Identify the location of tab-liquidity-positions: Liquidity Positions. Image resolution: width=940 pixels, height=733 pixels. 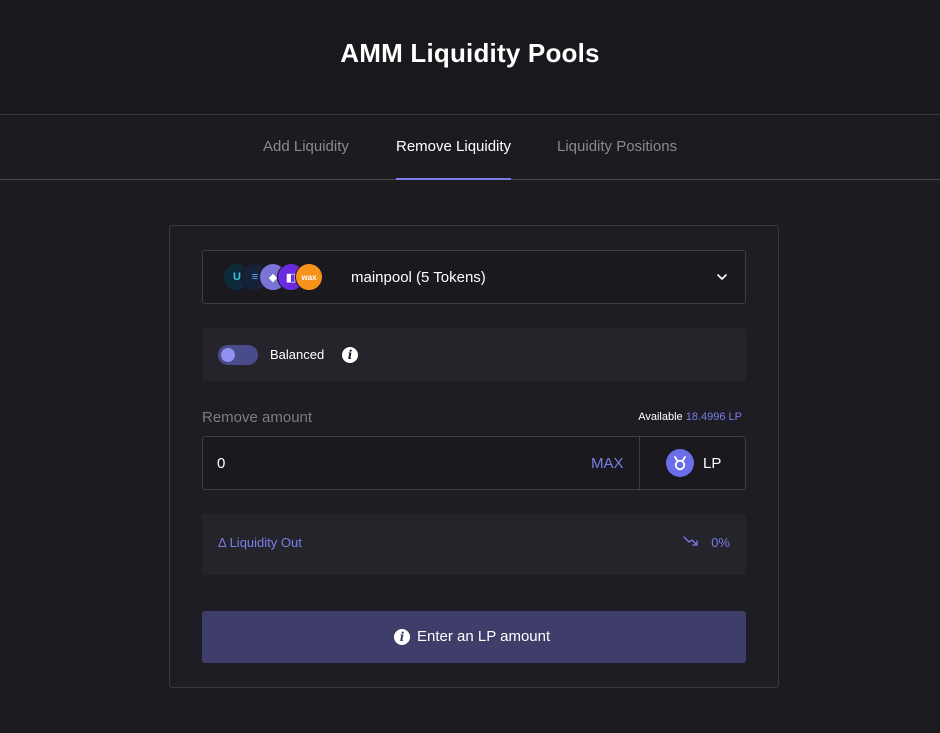
(617, 147).